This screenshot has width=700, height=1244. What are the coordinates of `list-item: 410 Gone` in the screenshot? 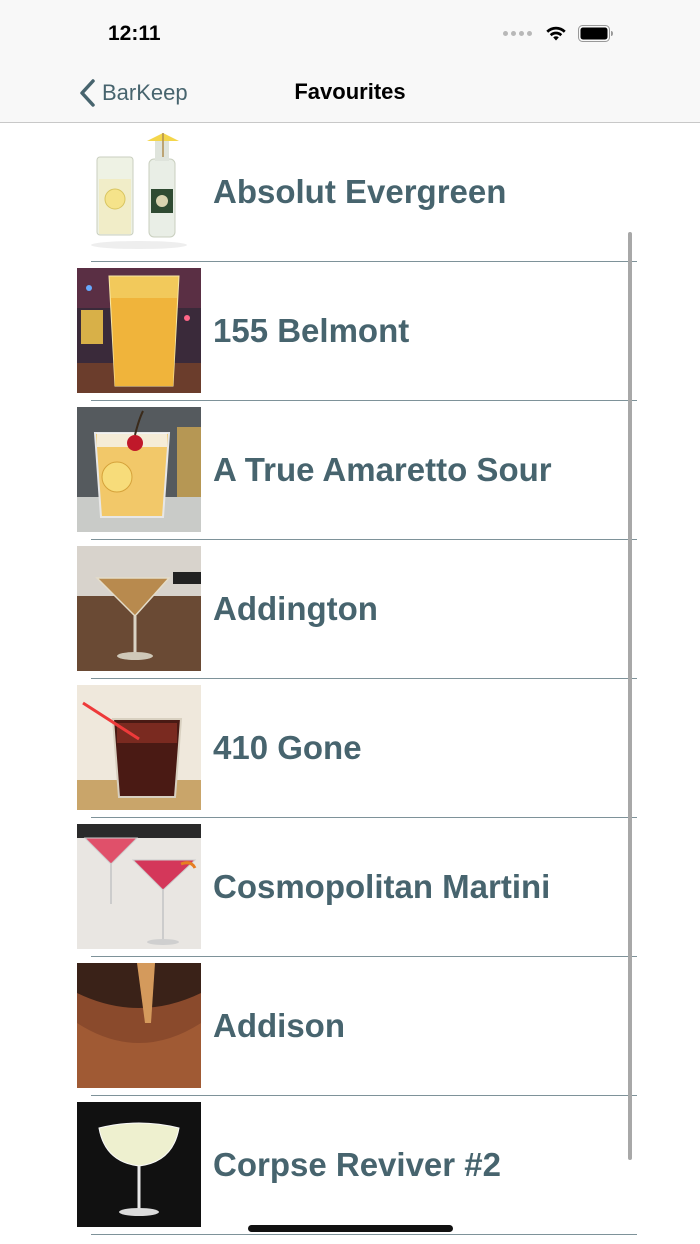 It's located at (350, 748).